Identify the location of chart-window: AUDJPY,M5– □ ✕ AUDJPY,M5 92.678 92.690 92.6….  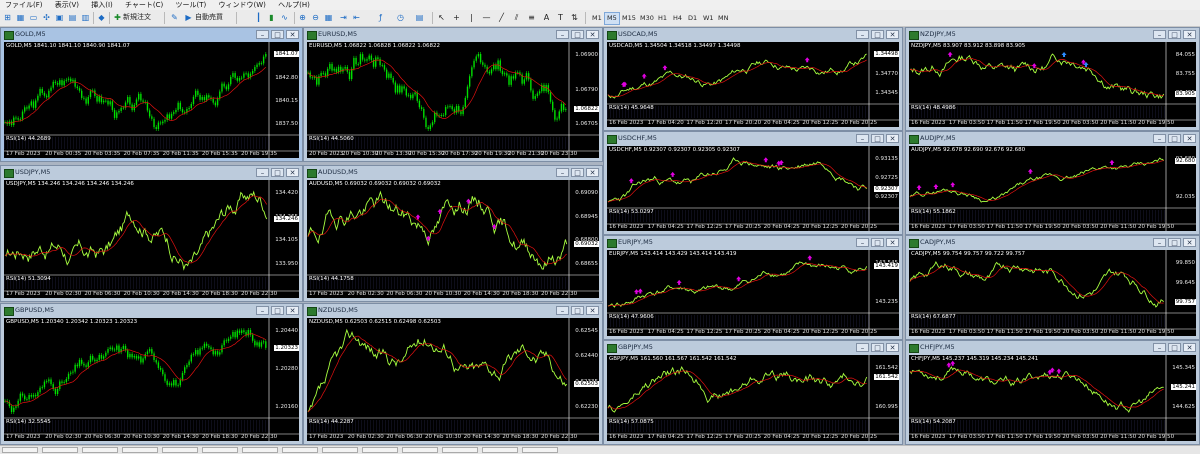
(1052, 183).